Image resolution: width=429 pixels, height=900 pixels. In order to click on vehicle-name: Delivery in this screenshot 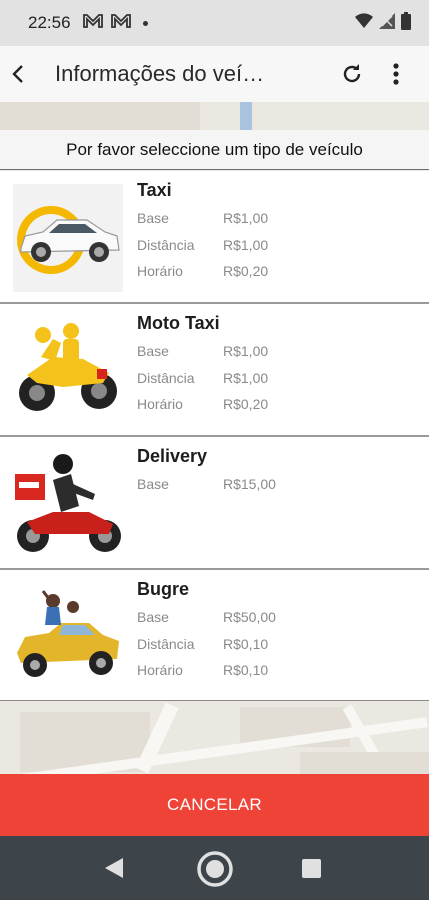, I will do `click(172, 456)`.